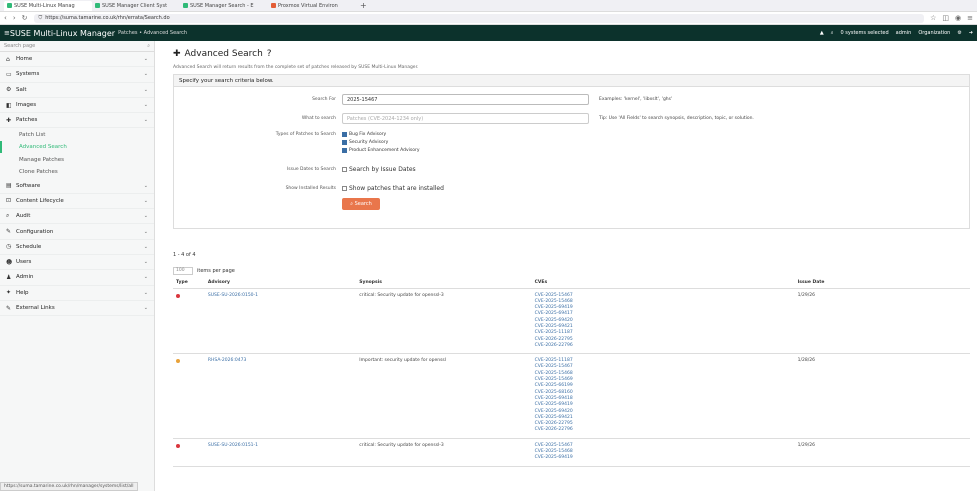 The image size is (977, 491). I want to click on browser-tab: SUSE Multi-Linux Manag, so click(48, 5).